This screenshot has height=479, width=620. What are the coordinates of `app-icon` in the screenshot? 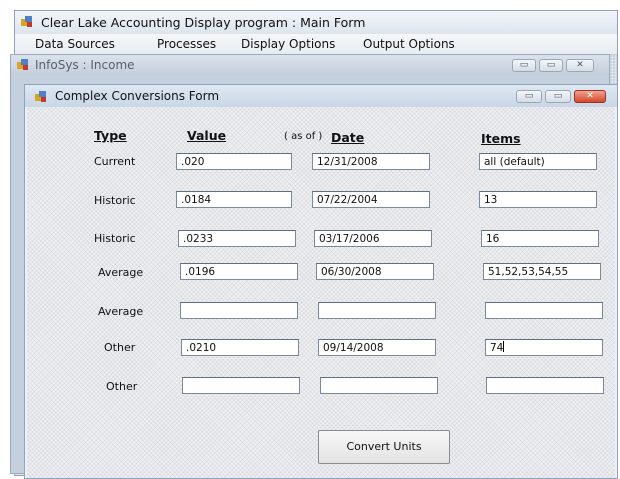 It's located at (26, 21).